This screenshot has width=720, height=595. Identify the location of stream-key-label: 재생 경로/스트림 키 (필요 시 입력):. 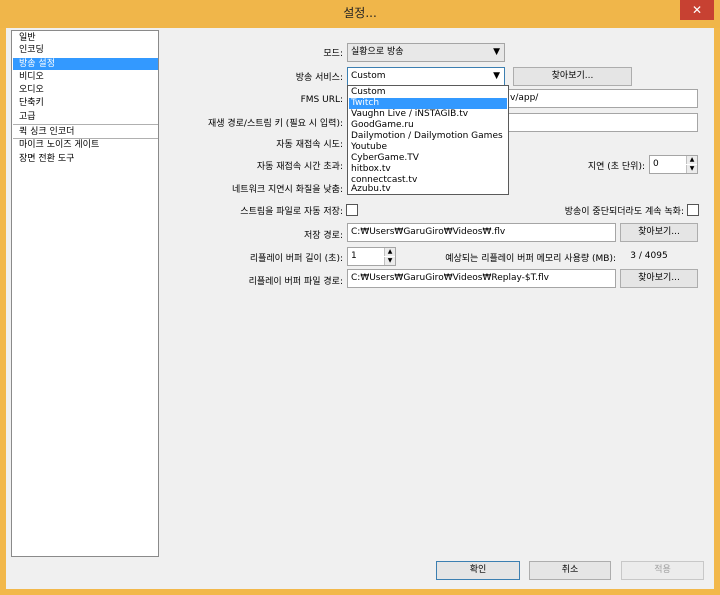
(275, 124).